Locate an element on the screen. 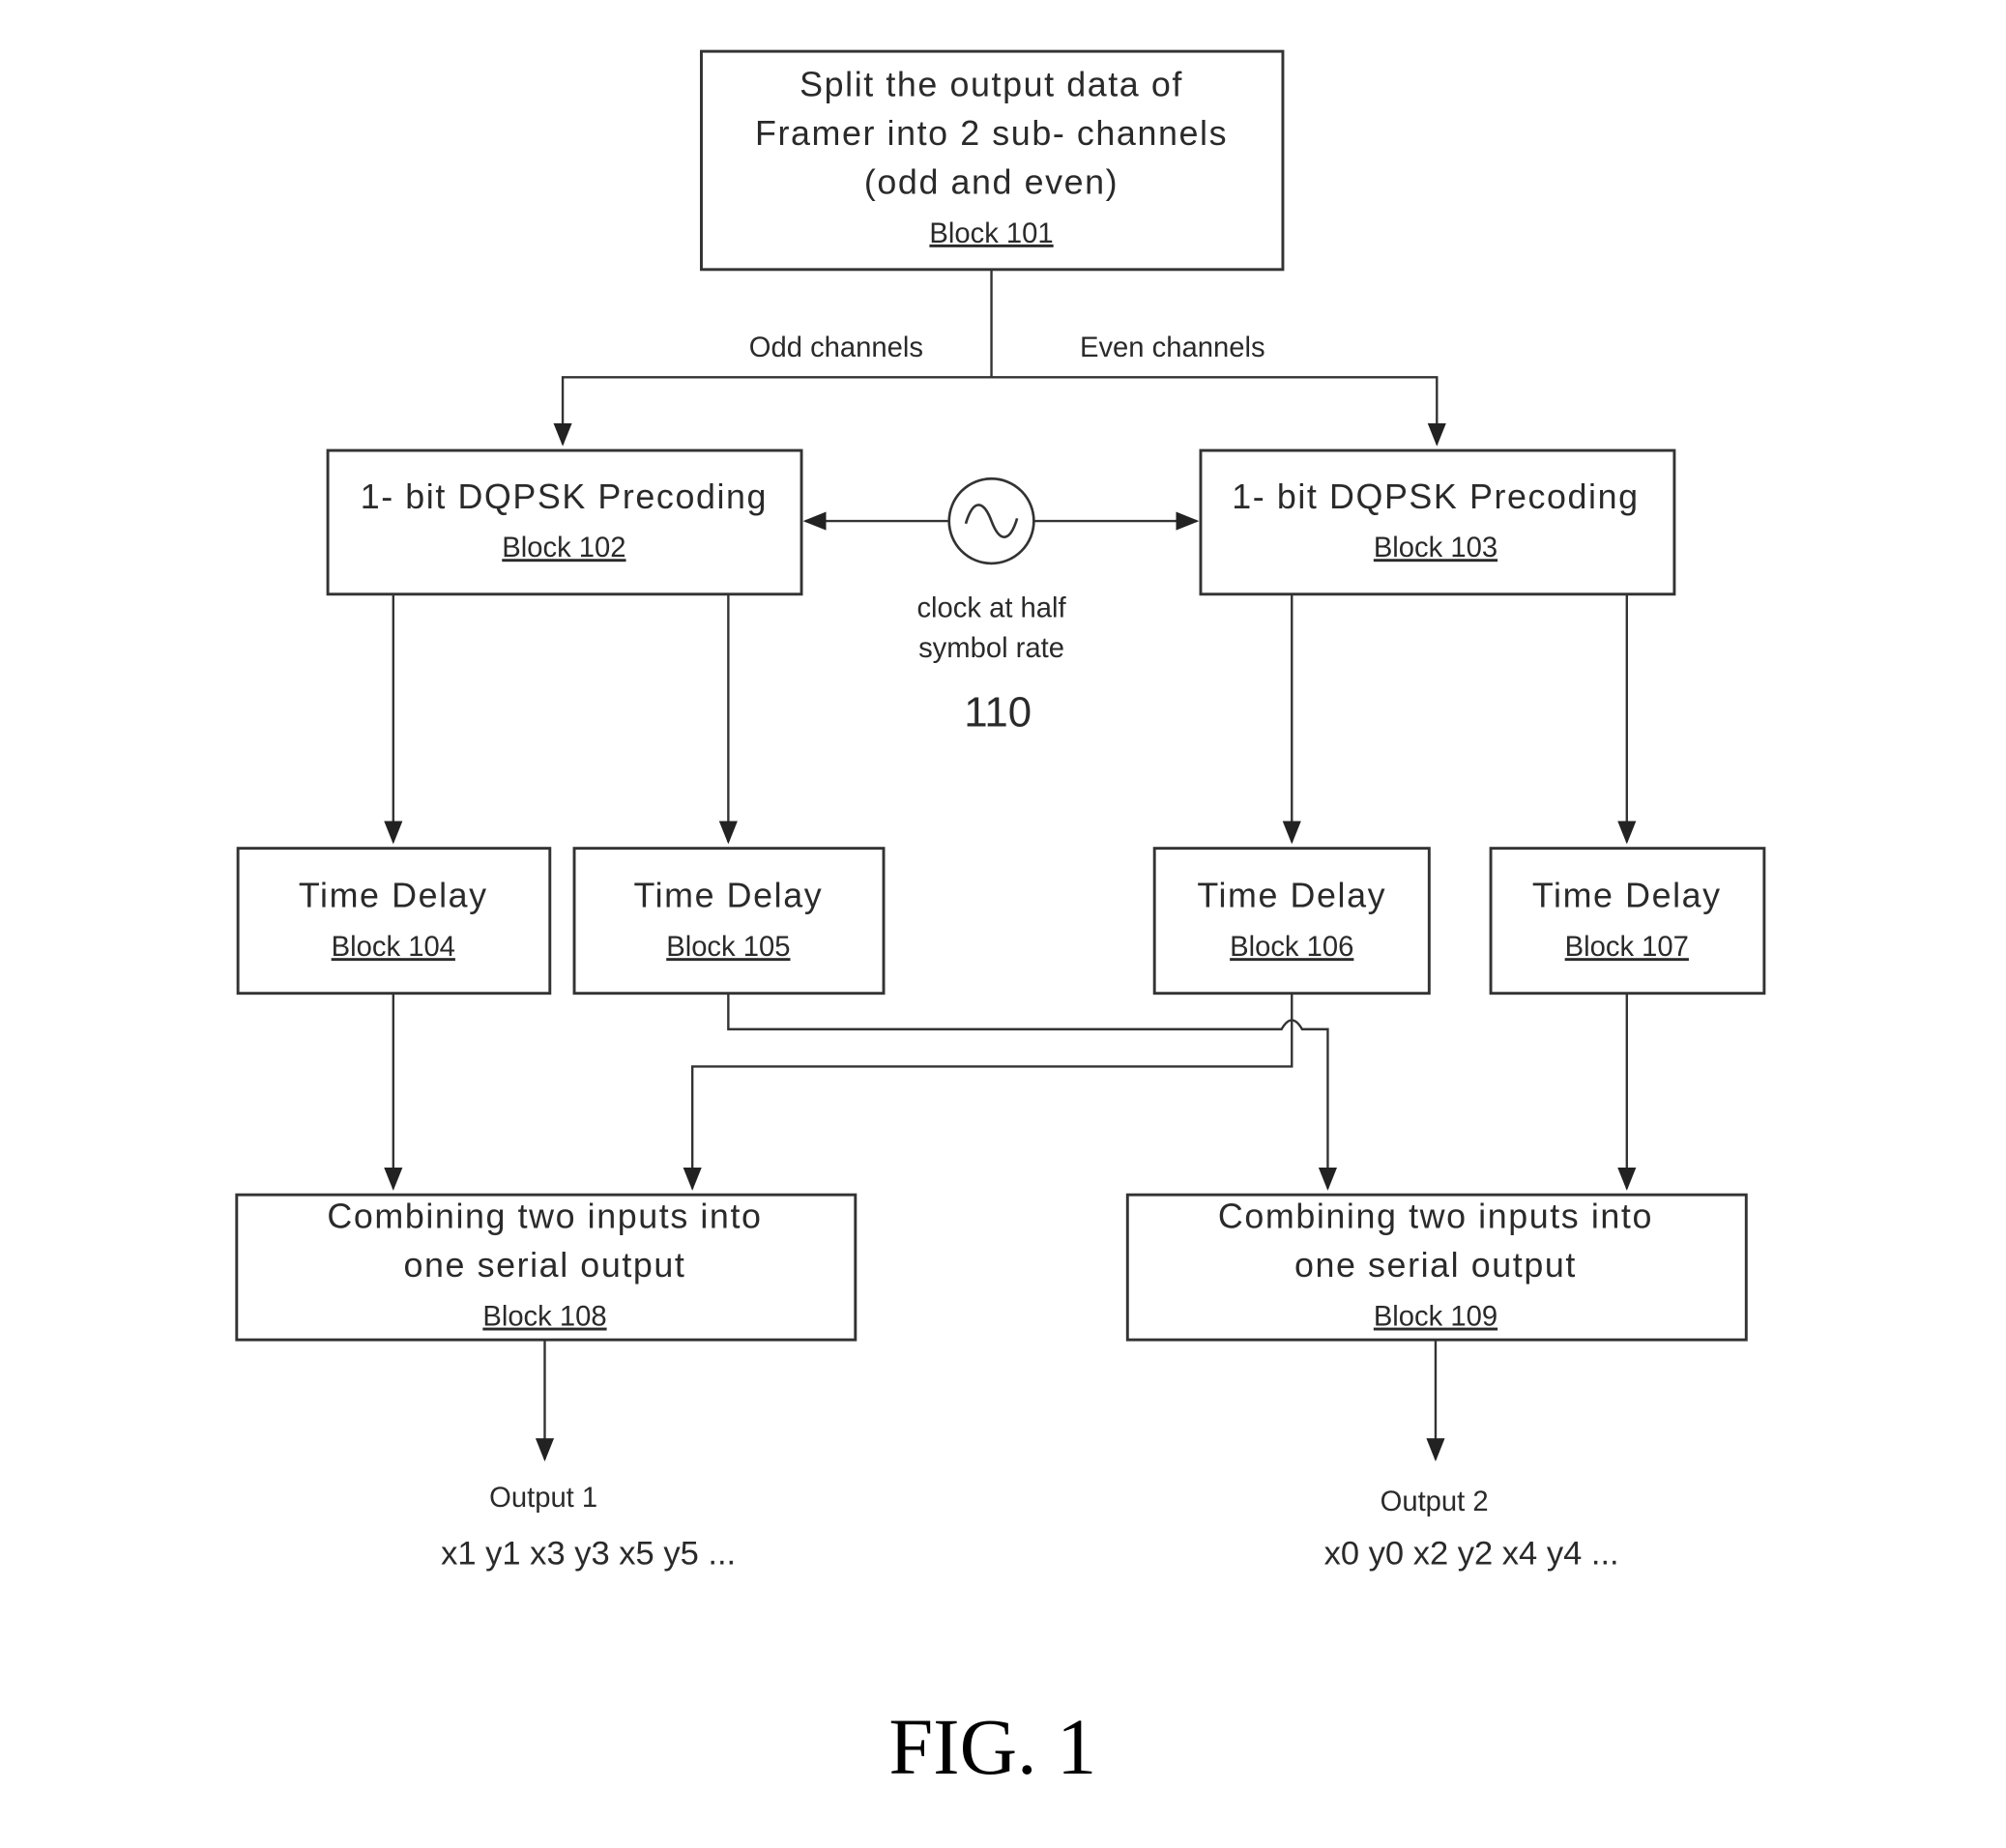  block-106: Time Delay Block 106 is located at coordinates (1291, 921).